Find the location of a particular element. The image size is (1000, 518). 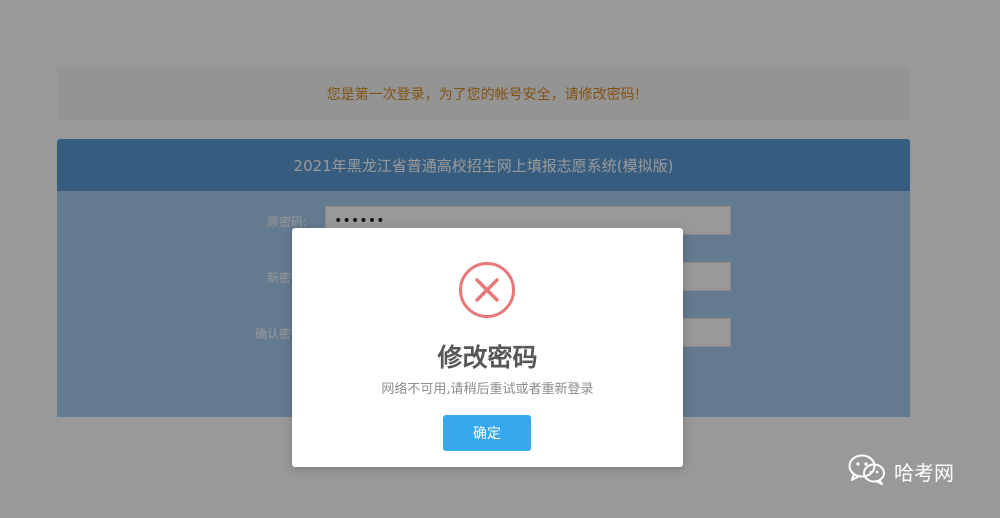

watermark: 哈考网 is located at coordinates (901, 471).